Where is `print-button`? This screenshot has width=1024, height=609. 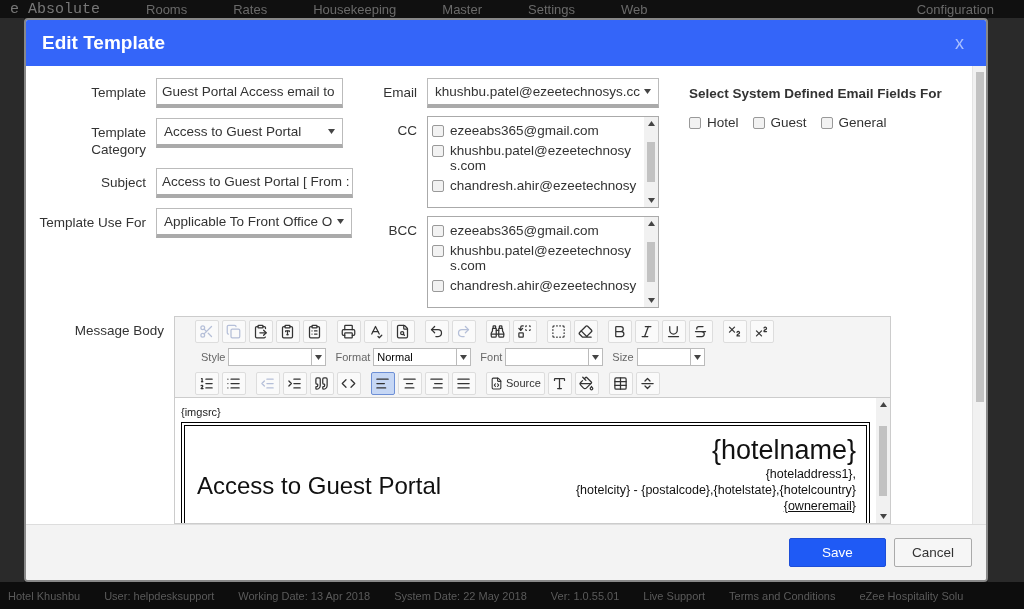
print-button is located at coordinates (349, 331).